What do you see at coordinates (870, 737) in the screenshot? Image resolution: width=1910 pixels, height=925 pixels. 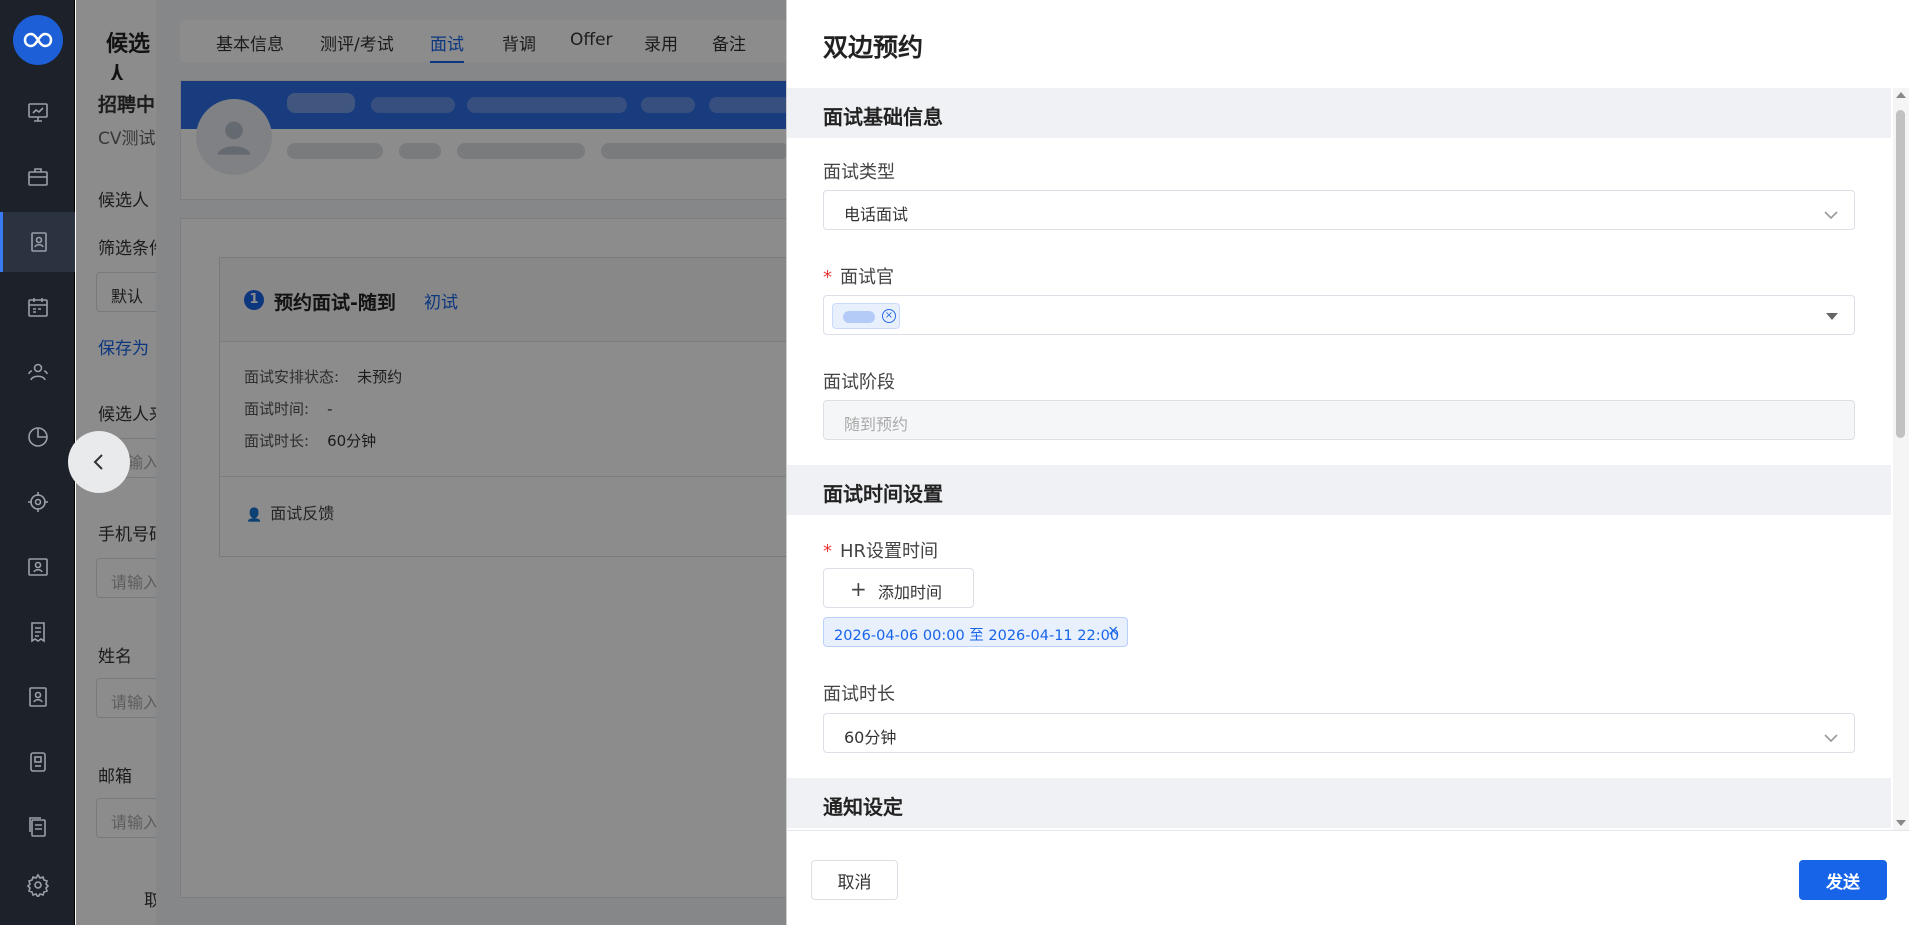 I see `duration-value: 60分钟` at bounding box center [870, 737].